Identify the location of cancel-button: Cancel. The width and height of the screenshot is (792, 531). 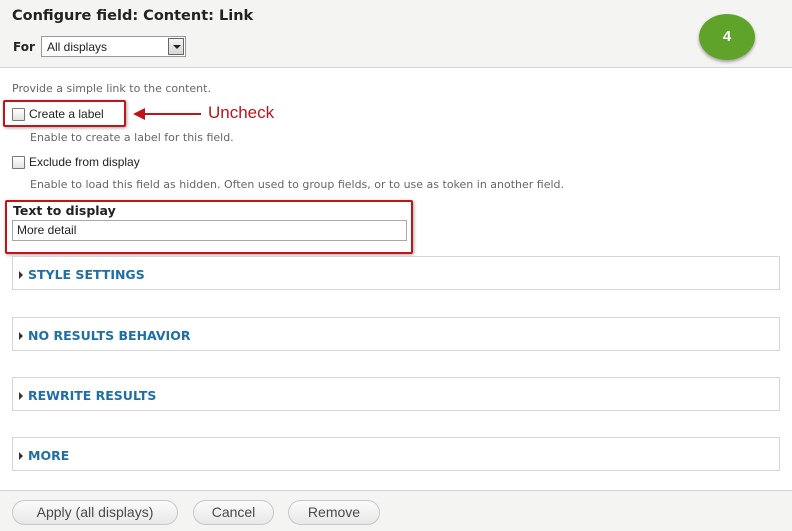
(233, 512).